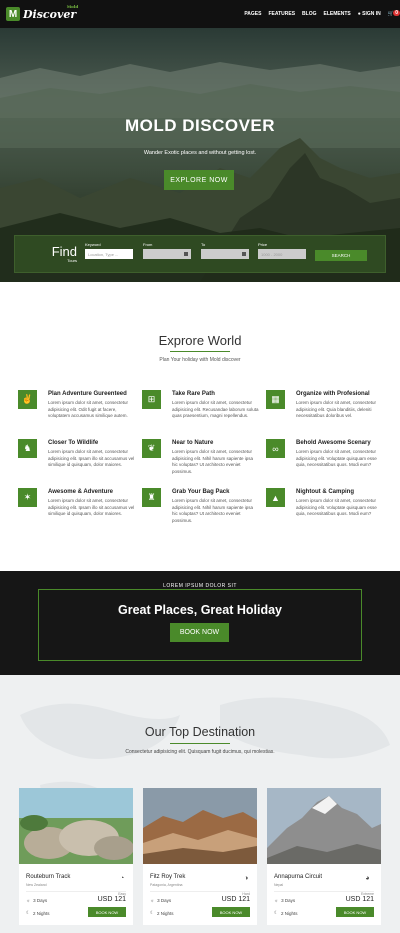  I want to click on backpack-icon: ♜, so click(151, 497).